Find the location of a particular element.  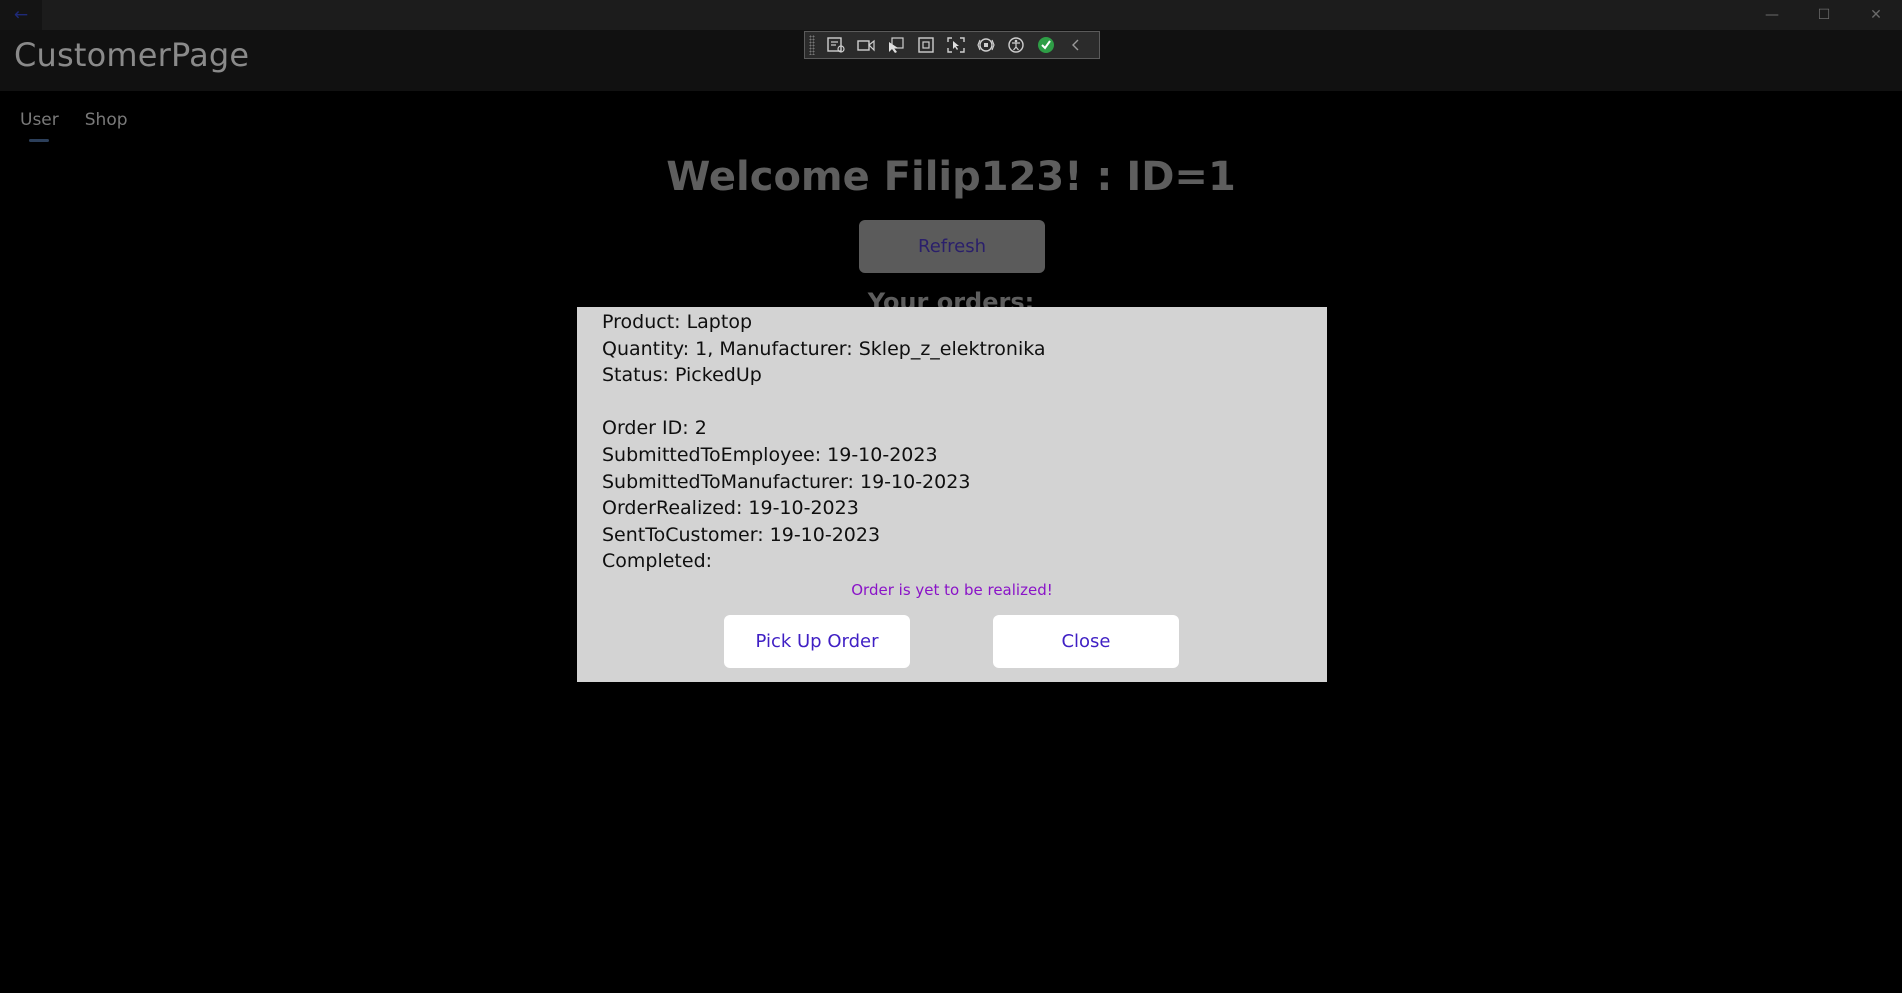

detail-sent-to-customer: SentToCustomer: 19-10-2023 is located at coordinates (741, 534).